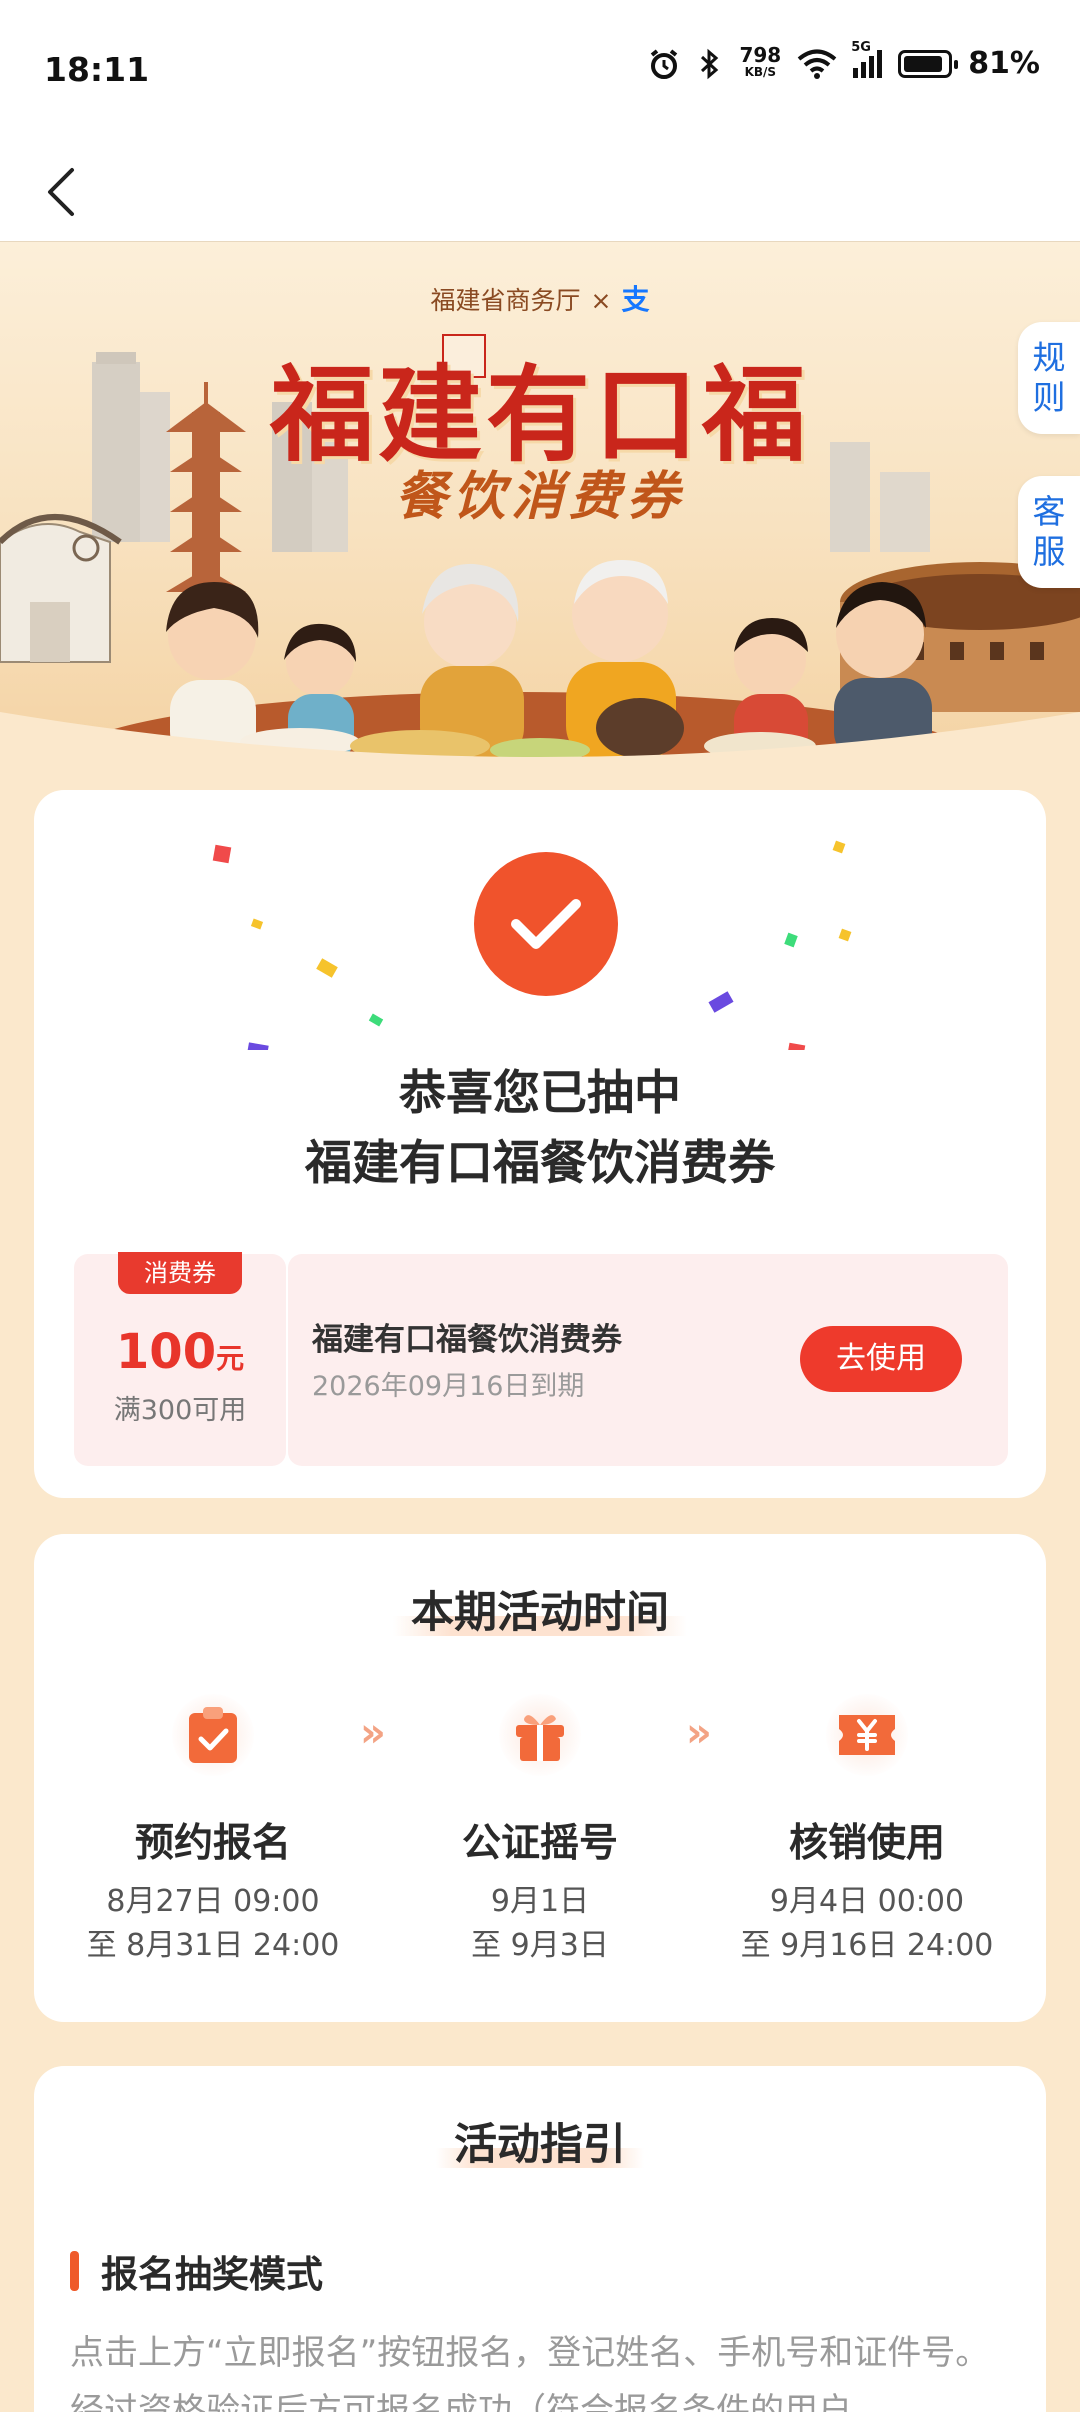 The image size is (1080, 2412). I want to click on result-title-line2: 福建有口福餐饮消费券, so click(540, 1163).